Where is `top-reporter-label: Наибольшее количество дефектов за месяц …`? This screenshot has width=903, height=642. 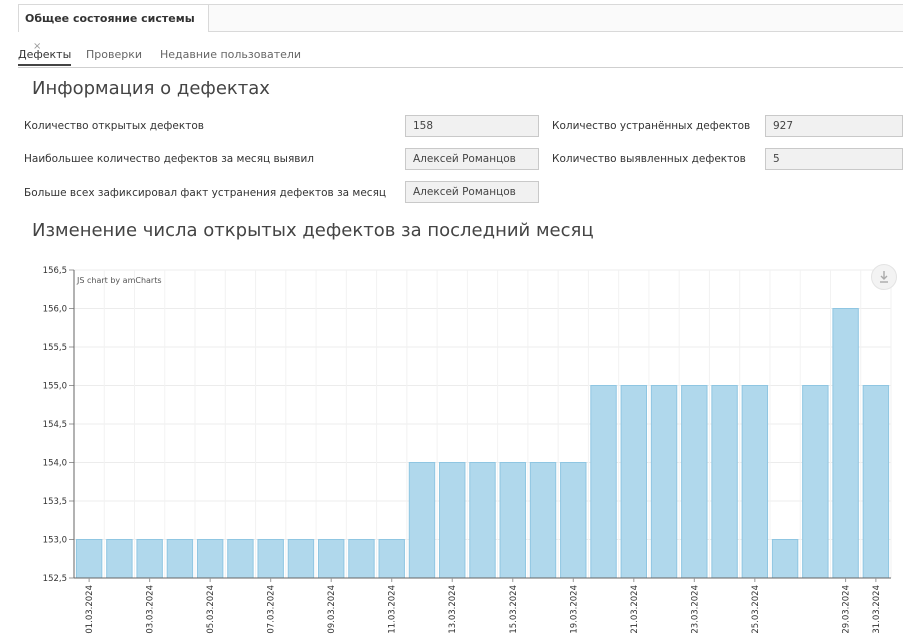 top-reporter-label: Наибольшее количество дефектов за месяц … is located at coordinates (169, 159).